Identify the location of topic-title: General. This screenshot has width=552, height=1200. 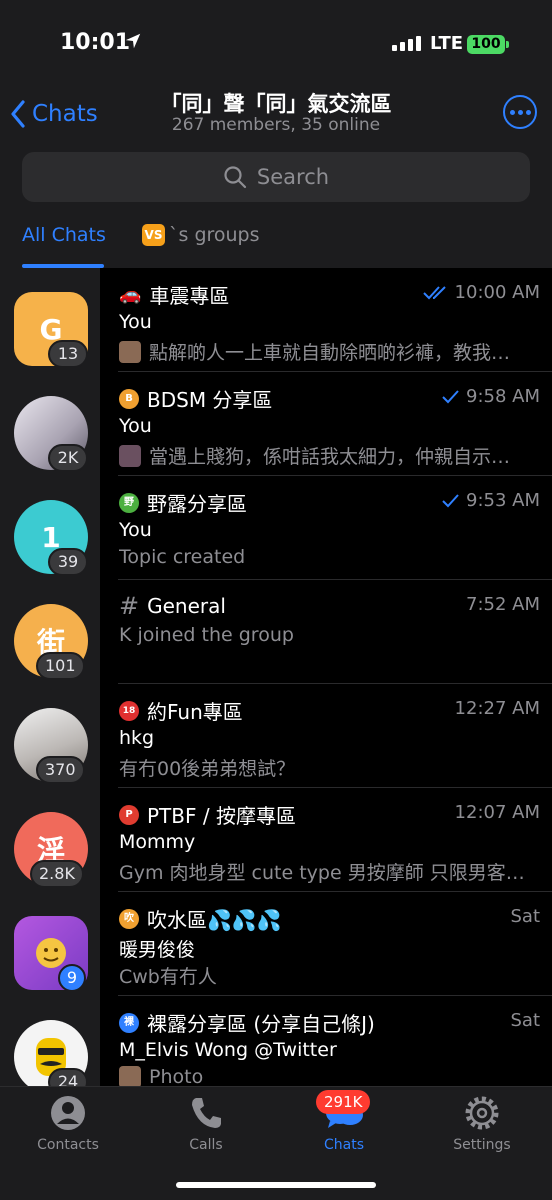
(186, 606).